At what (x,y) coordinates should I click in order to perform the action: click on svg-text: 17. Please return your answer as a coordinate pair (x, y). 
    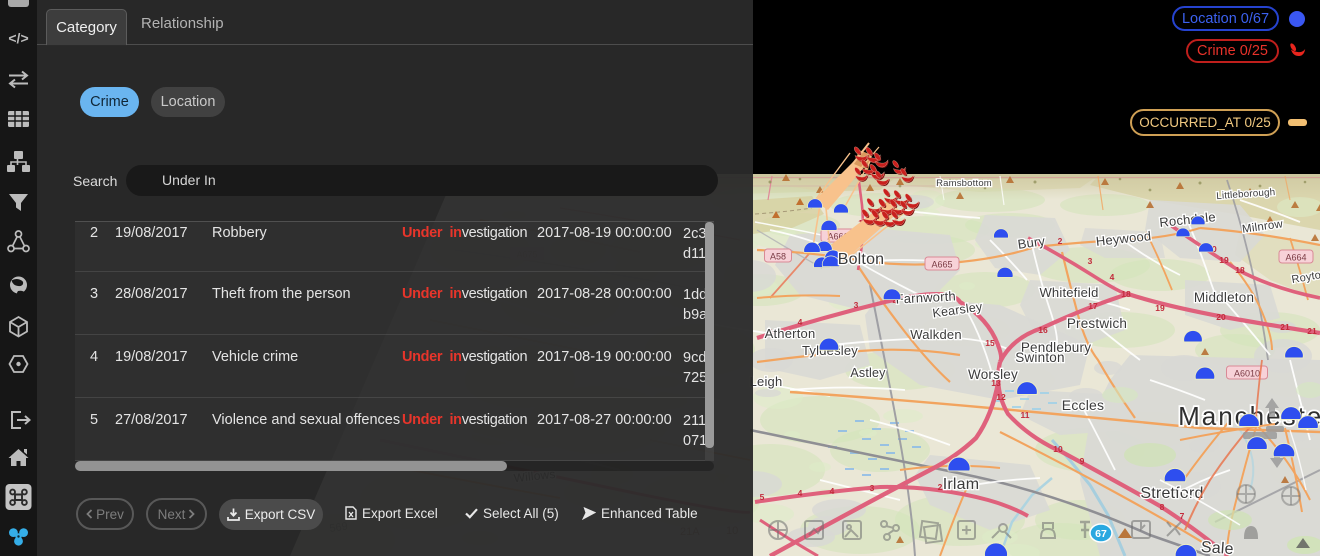
    Looking at the image, I should click on (1093, 306).